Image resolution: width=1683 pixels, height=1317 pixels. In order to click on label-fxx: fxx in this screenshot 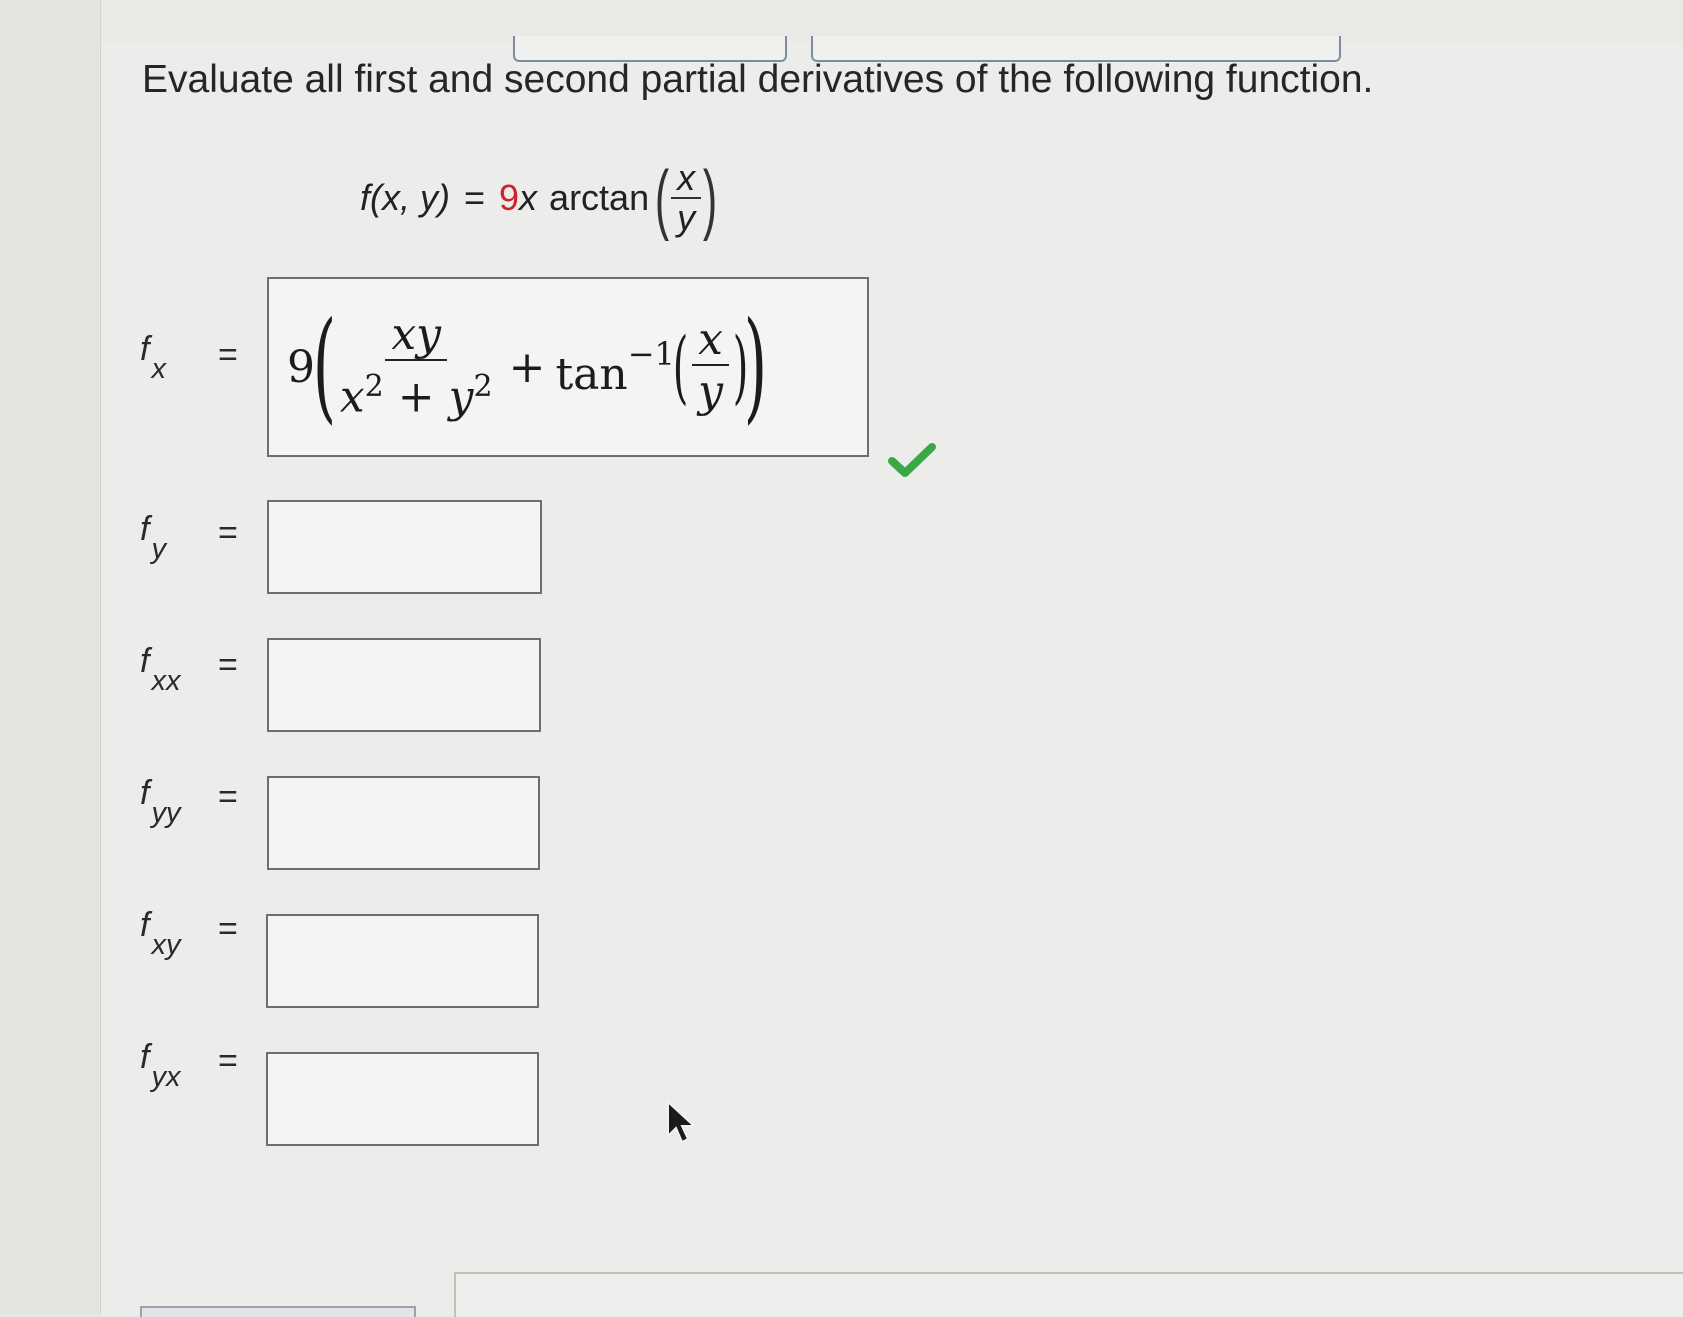, I will do `click(160, 669)`.